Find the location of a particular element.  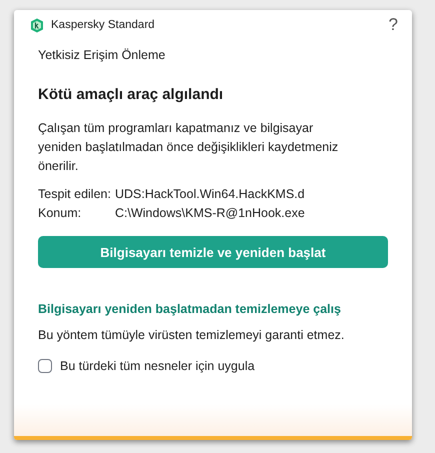

clean-restart-button: Bilgisayarı temizle ve yeniden başlat is located at coordinates (213, 252).